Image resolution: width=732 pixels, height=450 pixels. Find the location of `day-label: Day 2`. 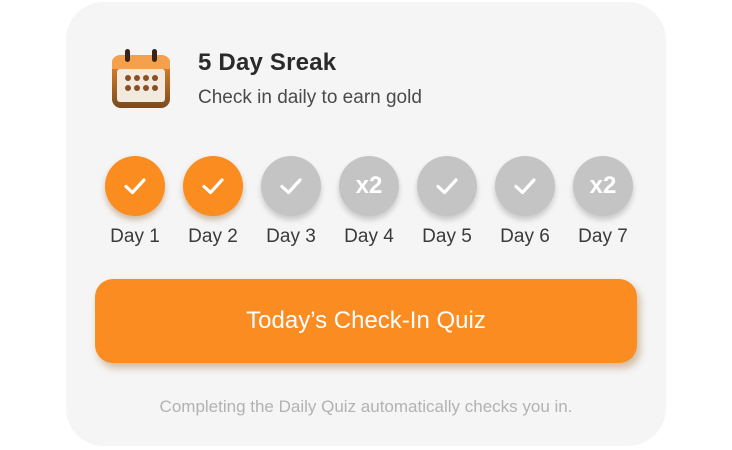

day-label: Day 2 is located at coordinates (213, 236).